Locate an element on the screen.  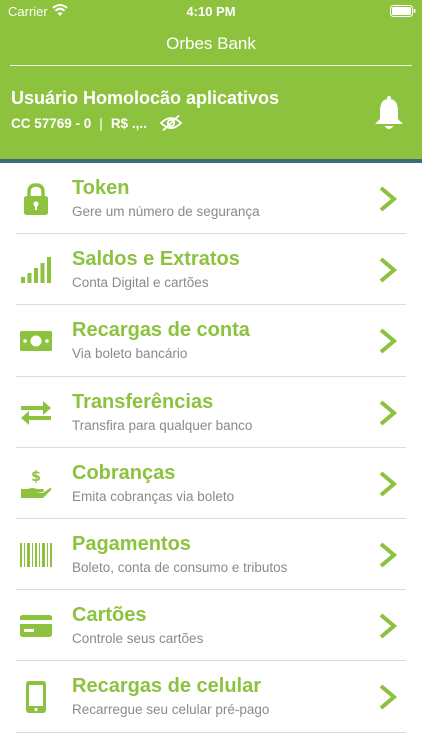
barcode-icon is located at coordinates (36, 555).